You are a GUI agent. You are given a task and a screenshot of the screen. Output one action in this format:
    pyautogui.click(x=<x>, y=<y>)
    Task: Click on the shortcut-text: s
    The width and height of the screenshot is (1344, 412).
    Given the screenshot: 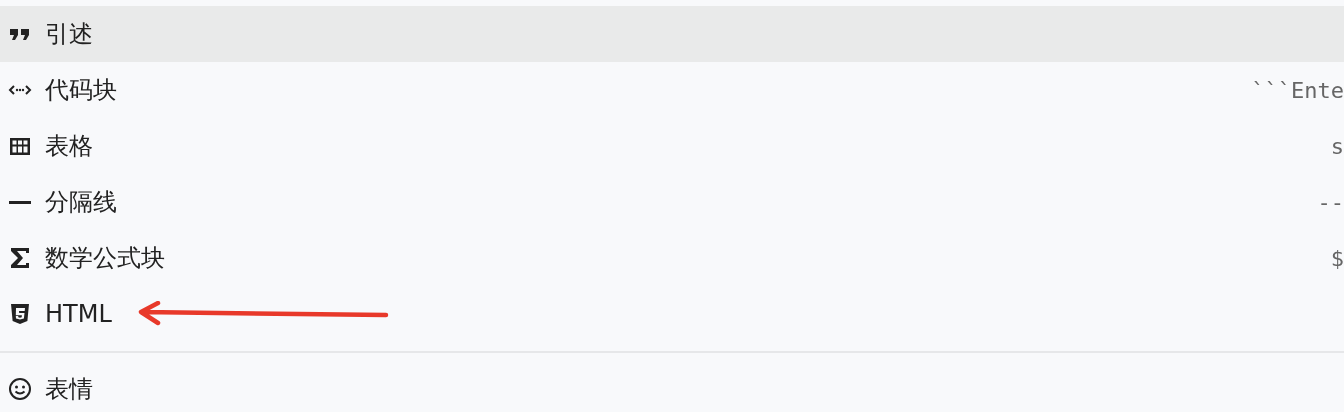 What is the action you would take?
    pyautogui.click(x=1337, y=146)
    